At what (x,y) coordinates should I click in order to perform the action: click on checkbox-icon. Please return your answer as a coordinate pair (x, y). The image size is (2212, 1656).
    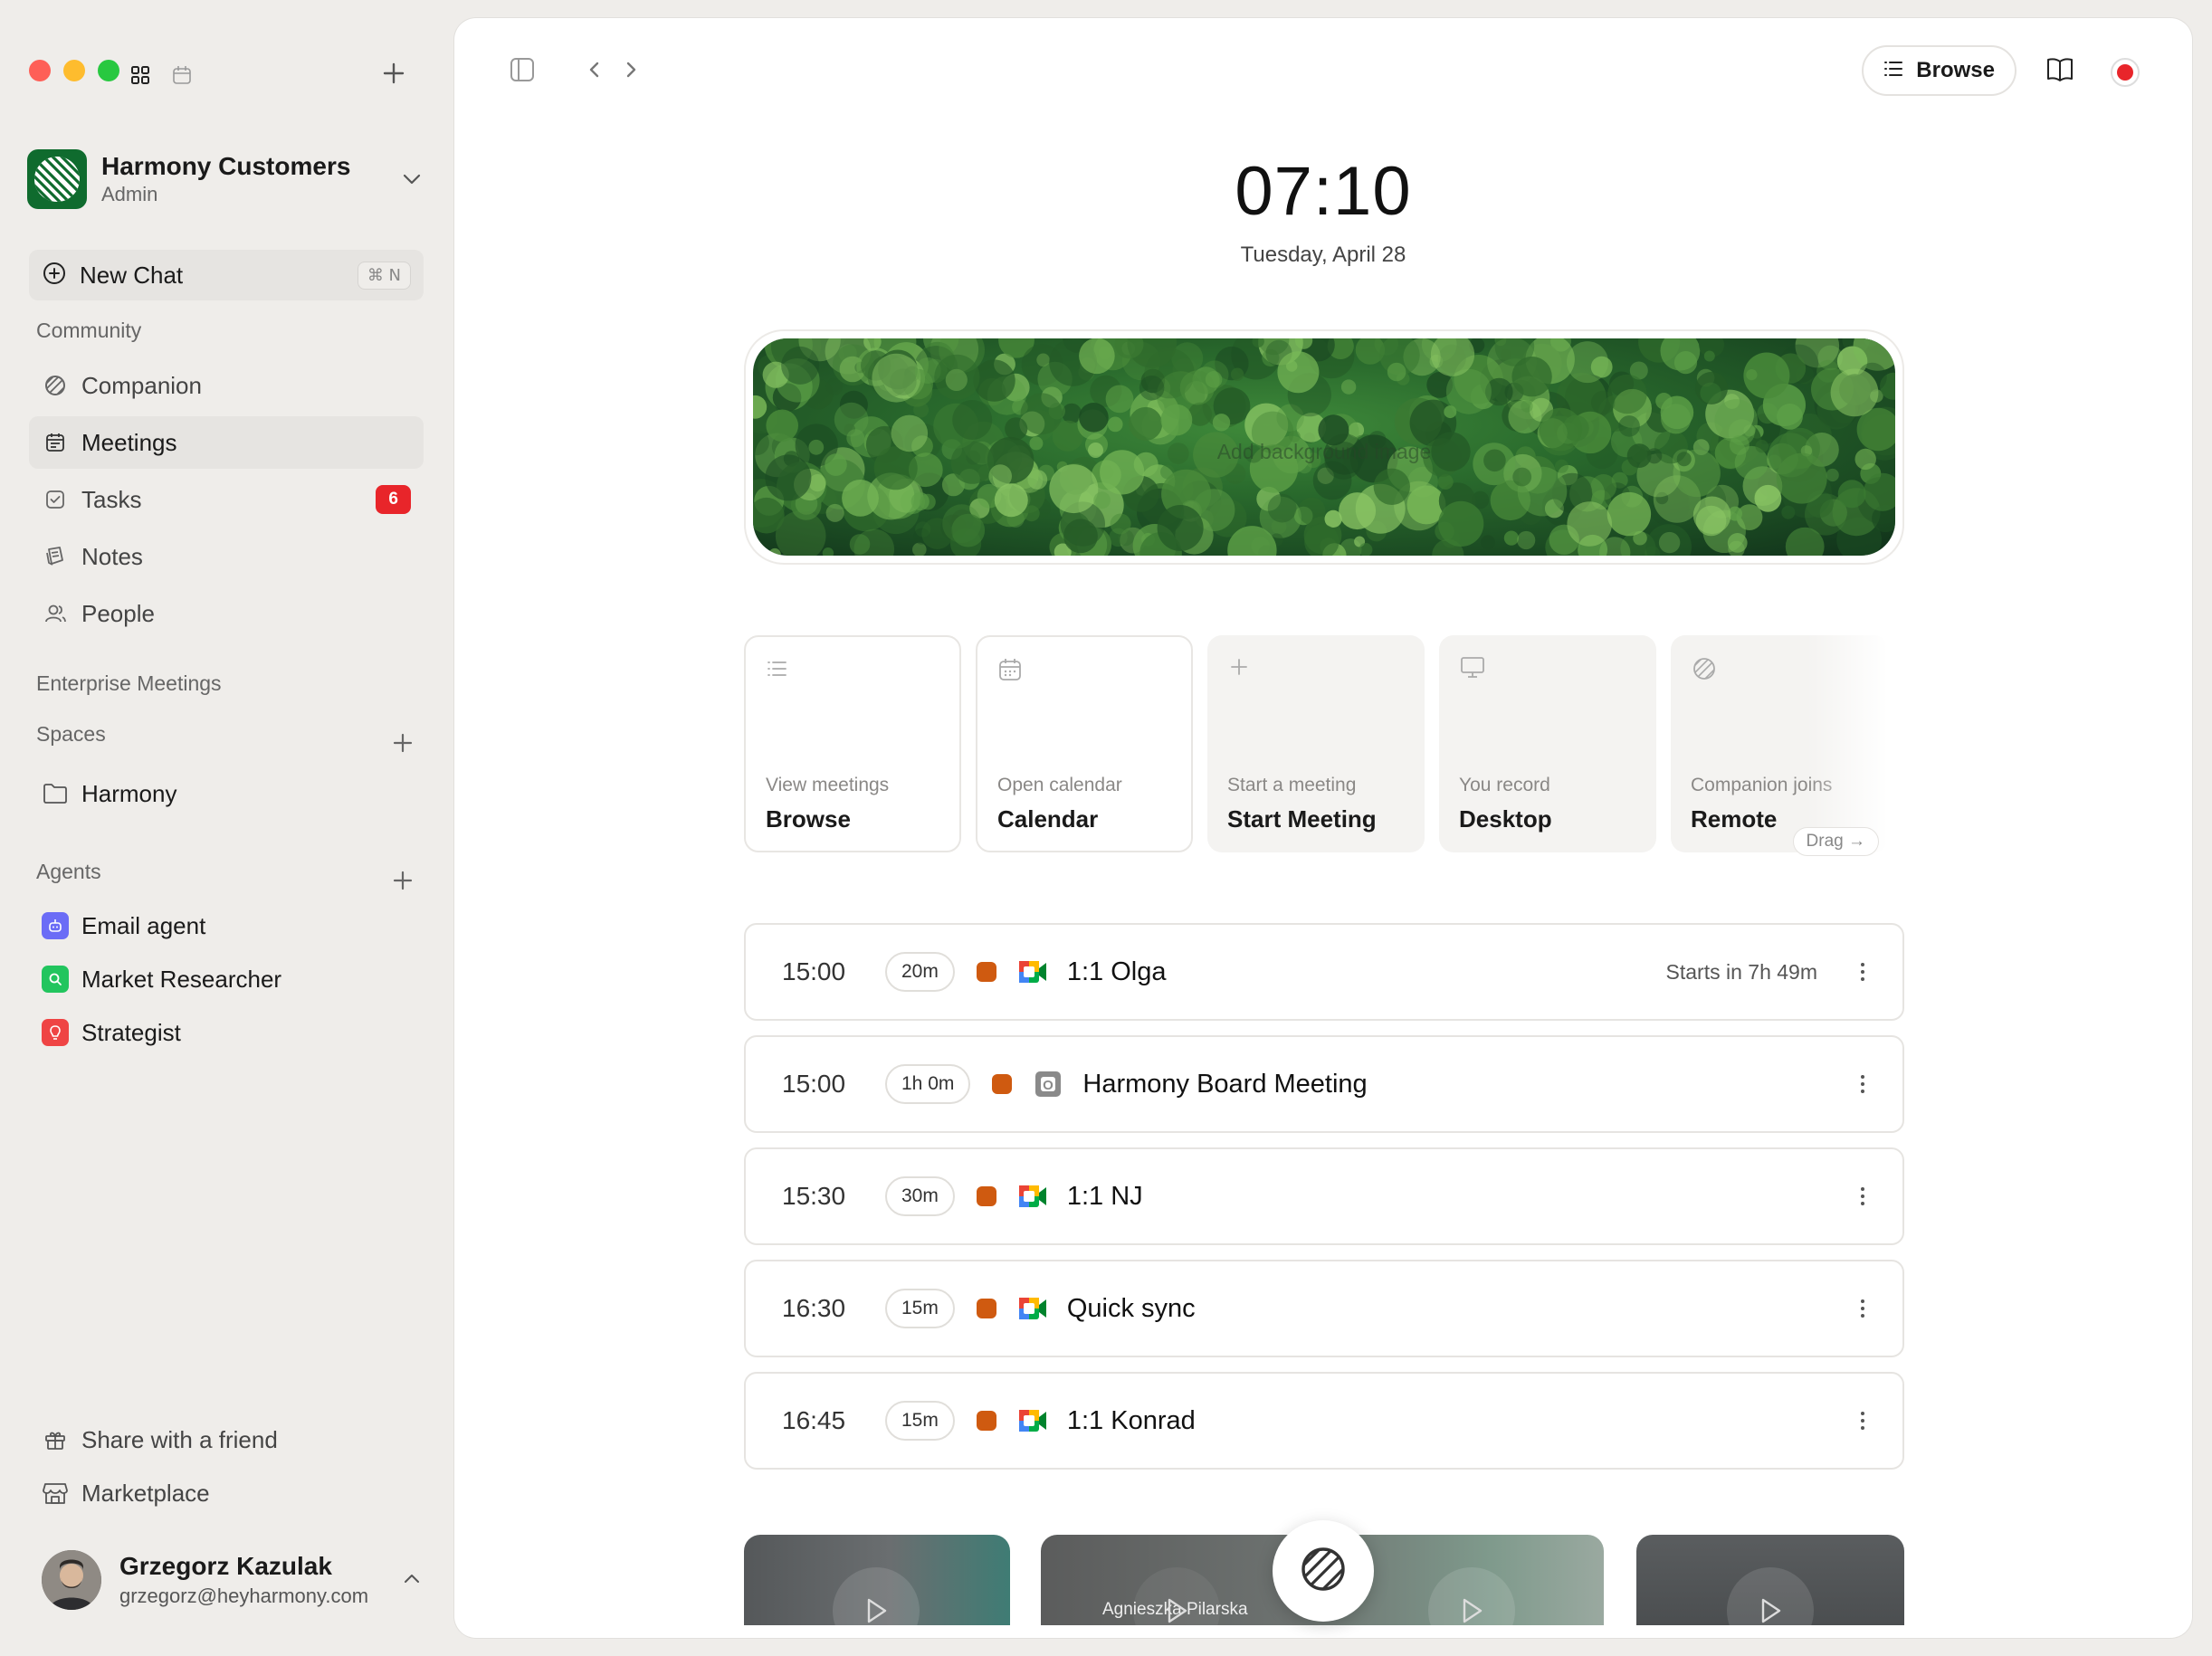
    Looking at the image, I should click on (55, 499).